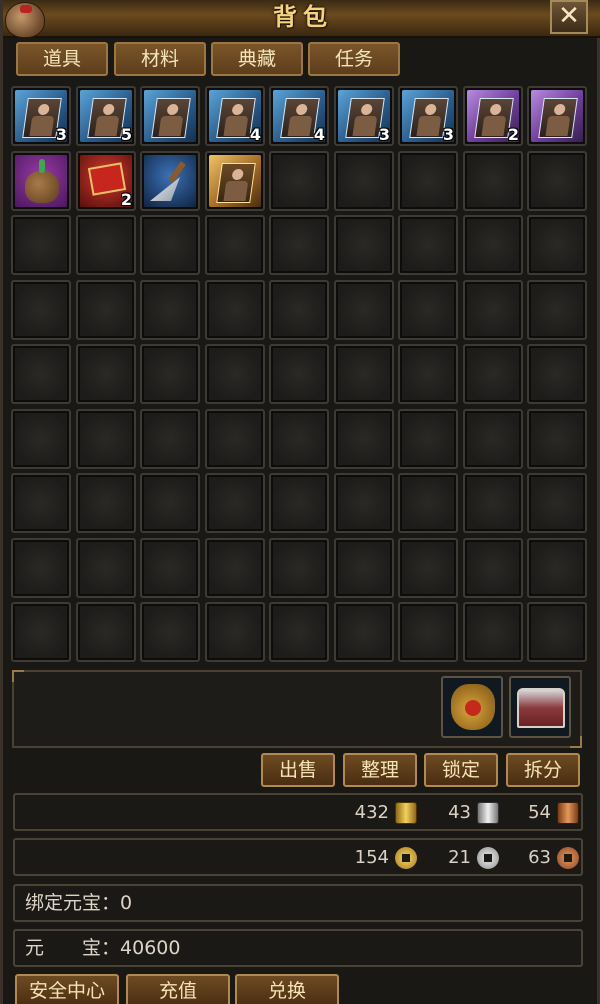 The width and height of the screenshot is (600, 1004). Describe the element at coordinates (380, 770) in the screenshot. I see `sort-button: 整理` at that location.